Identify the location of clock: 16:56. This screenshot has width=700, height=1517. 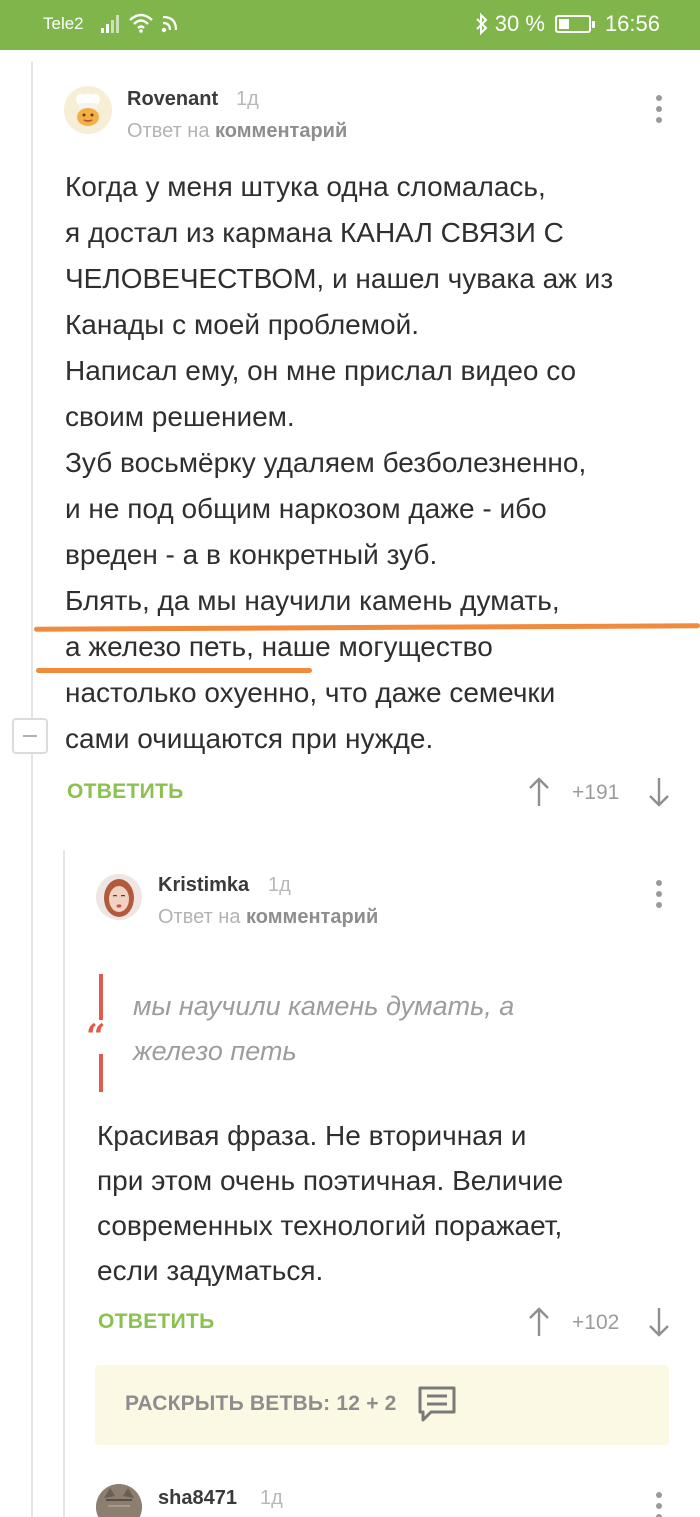
(632, 23).